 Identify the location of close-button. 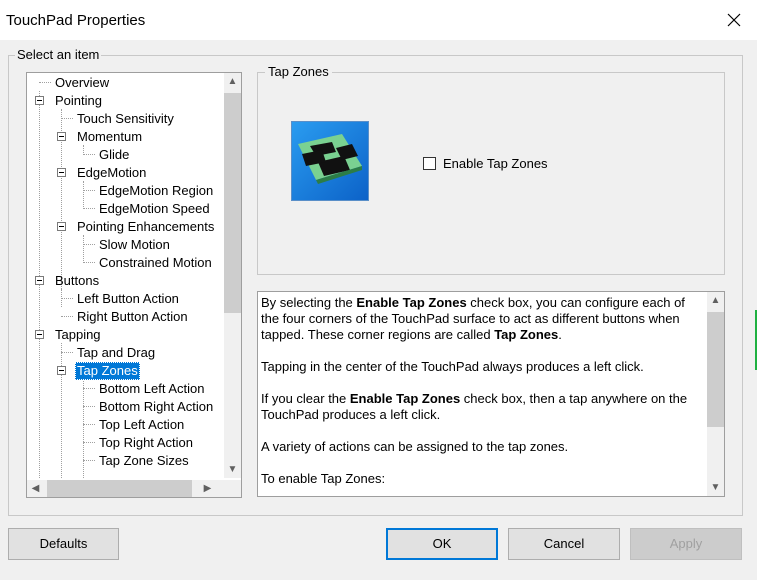
(734, 20).